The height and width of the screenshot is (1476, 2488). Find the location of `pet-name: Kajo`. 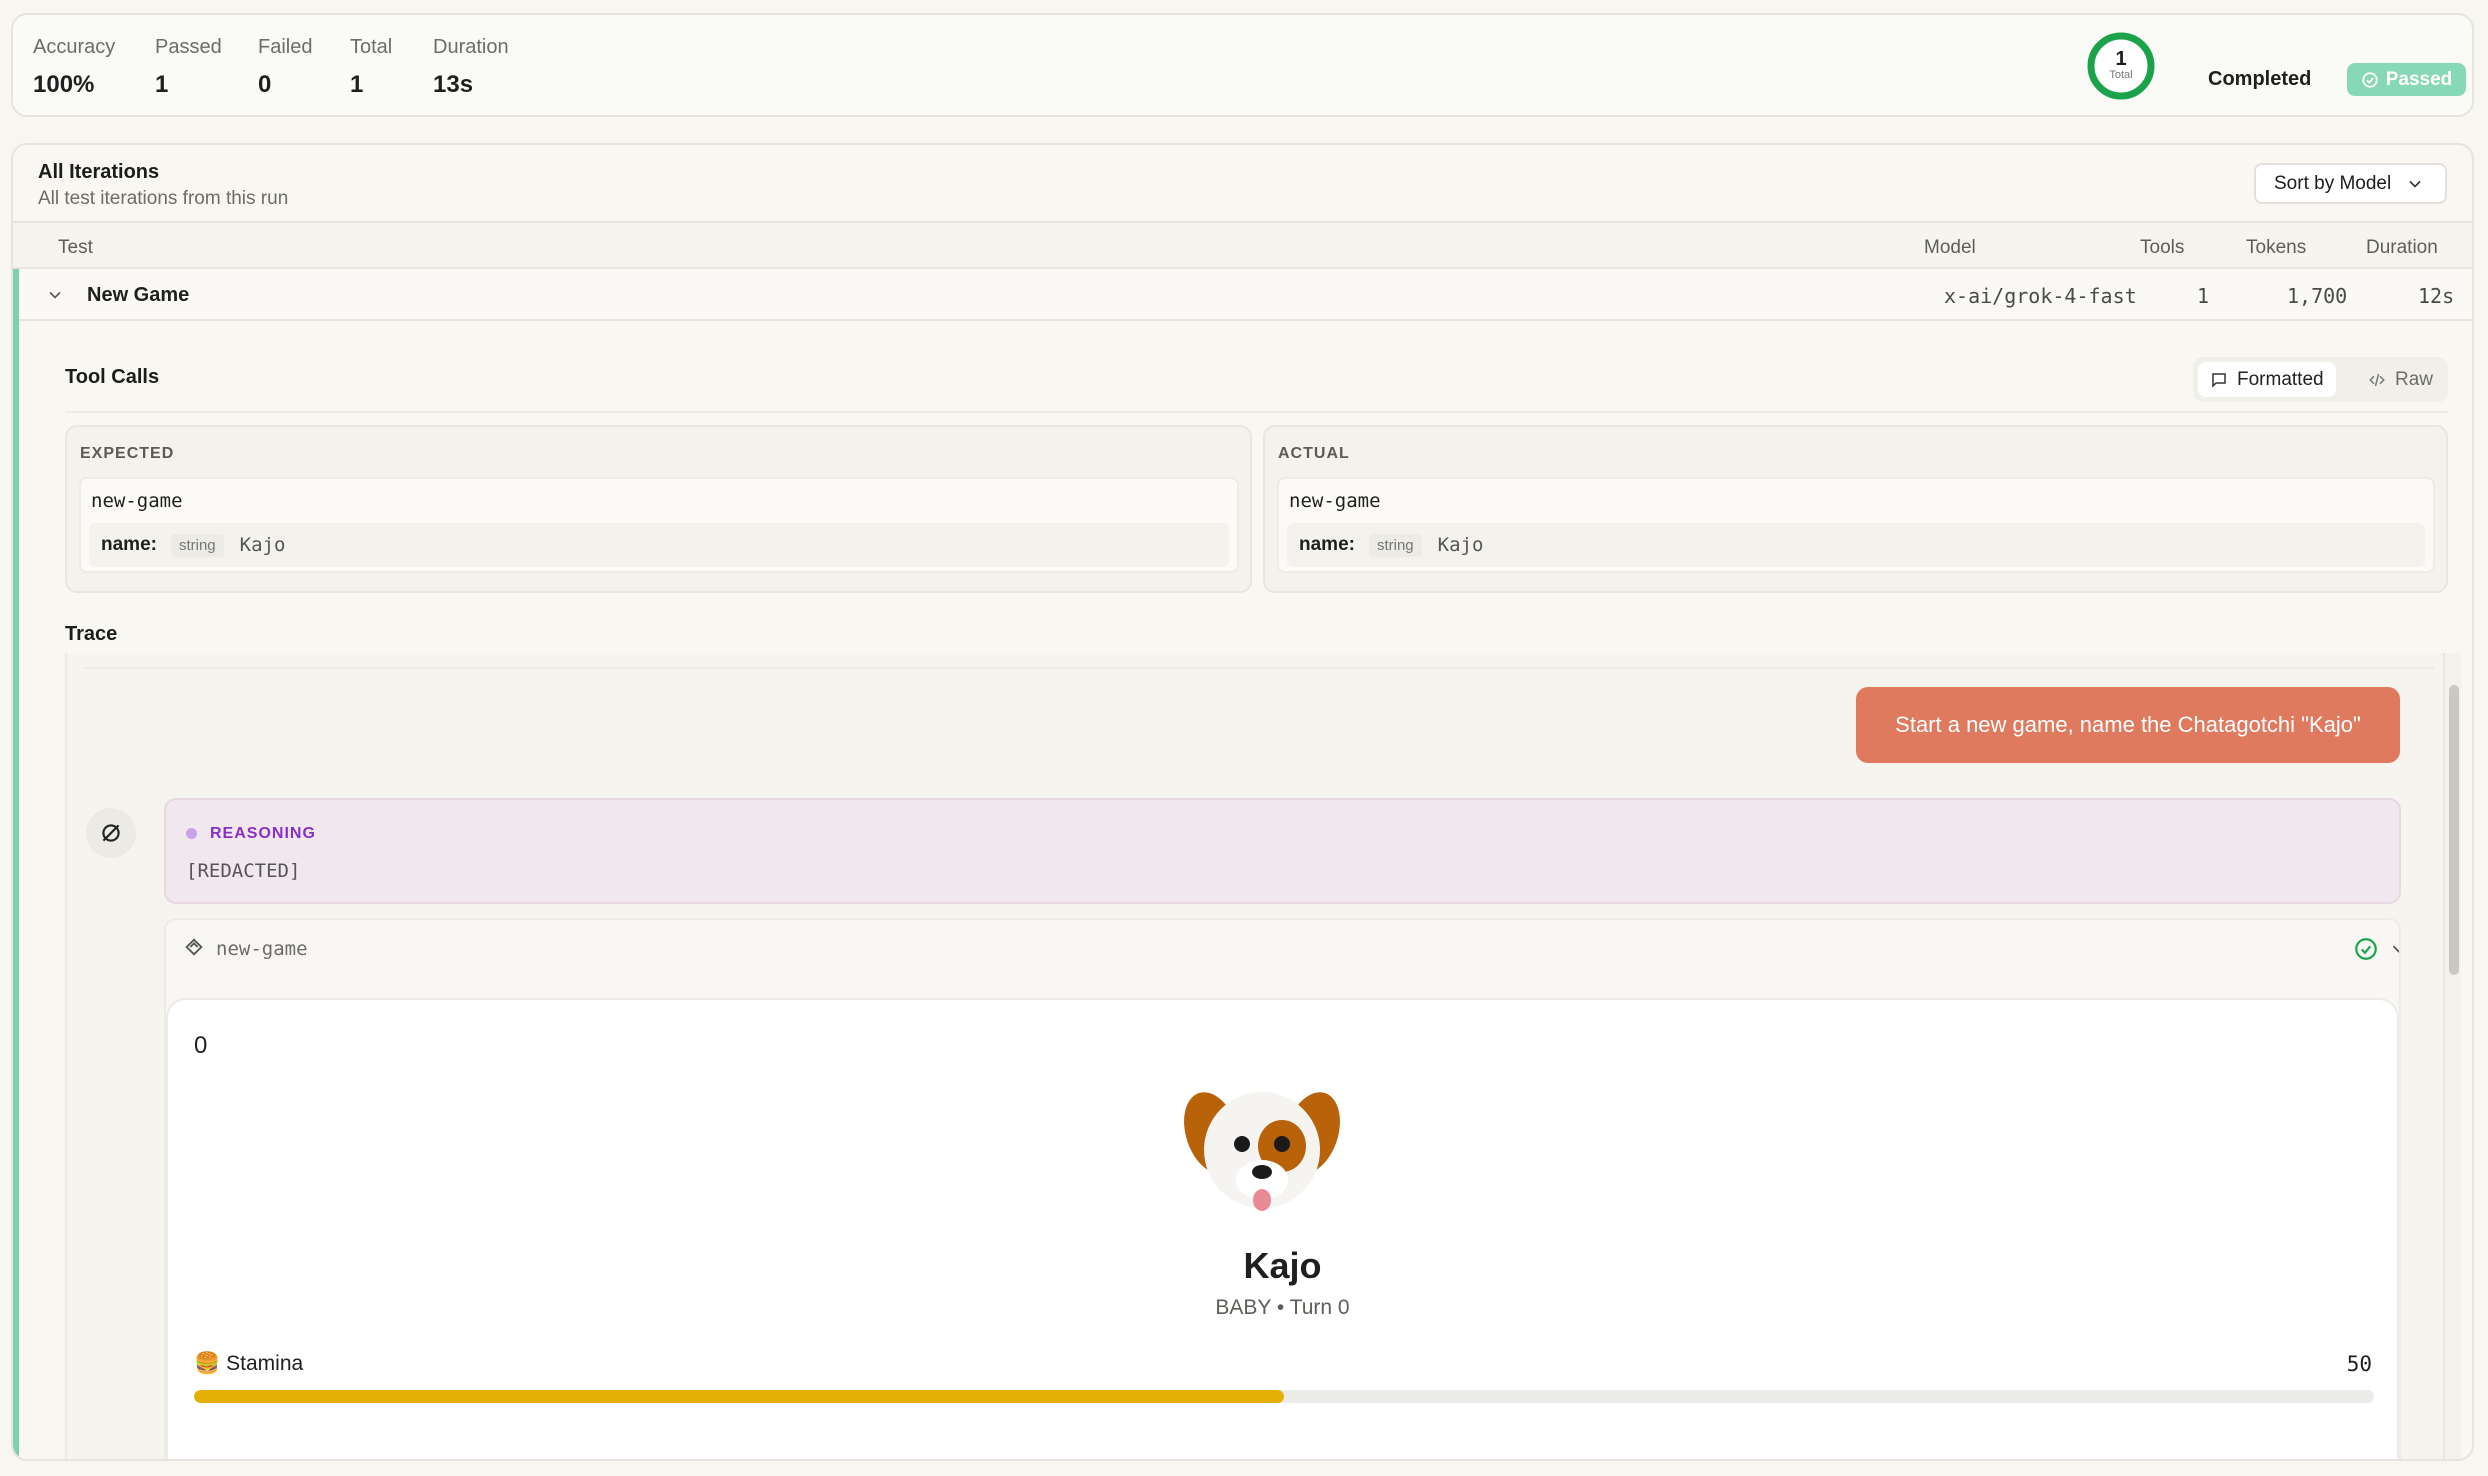

pet-name: Kajo is located at coordinates (1282, 1265).